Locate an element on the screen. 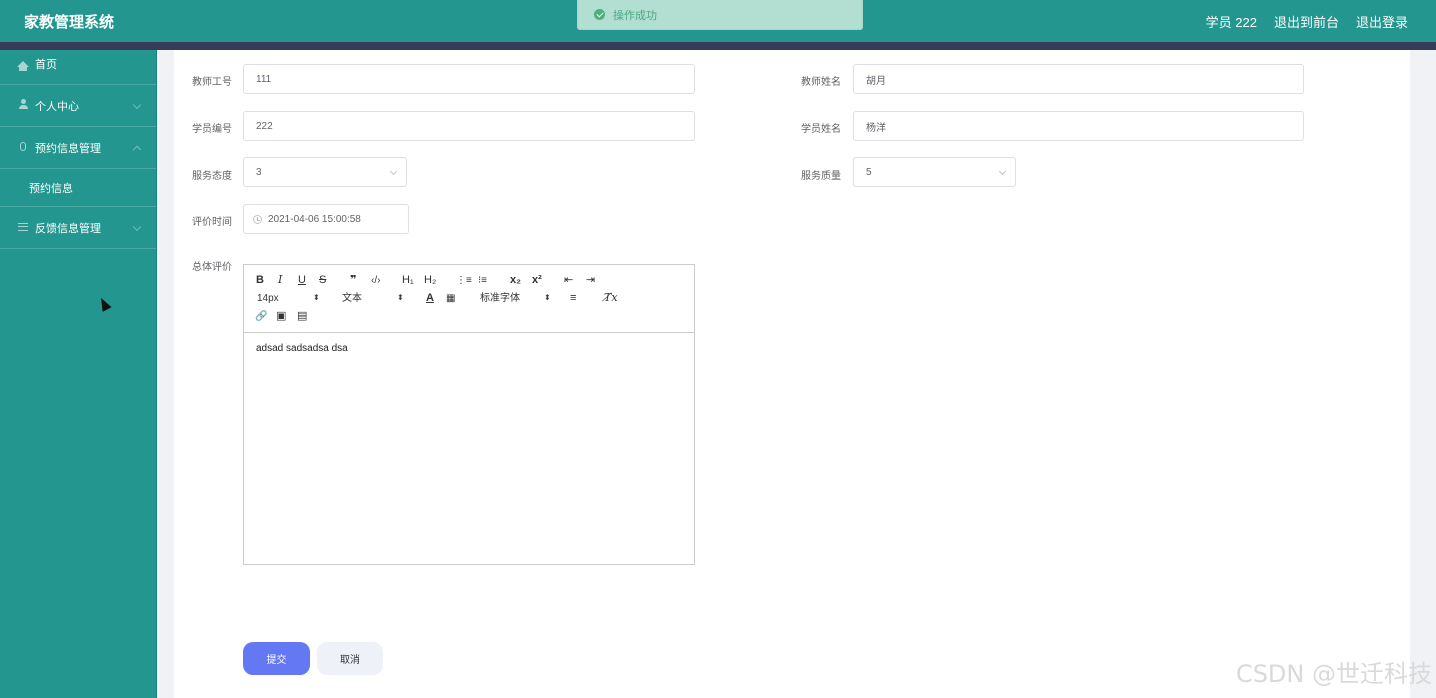 The width and height of the screenshot is (1436, 698). clean-format-button: T̸x is located at coordinates (611, 298).